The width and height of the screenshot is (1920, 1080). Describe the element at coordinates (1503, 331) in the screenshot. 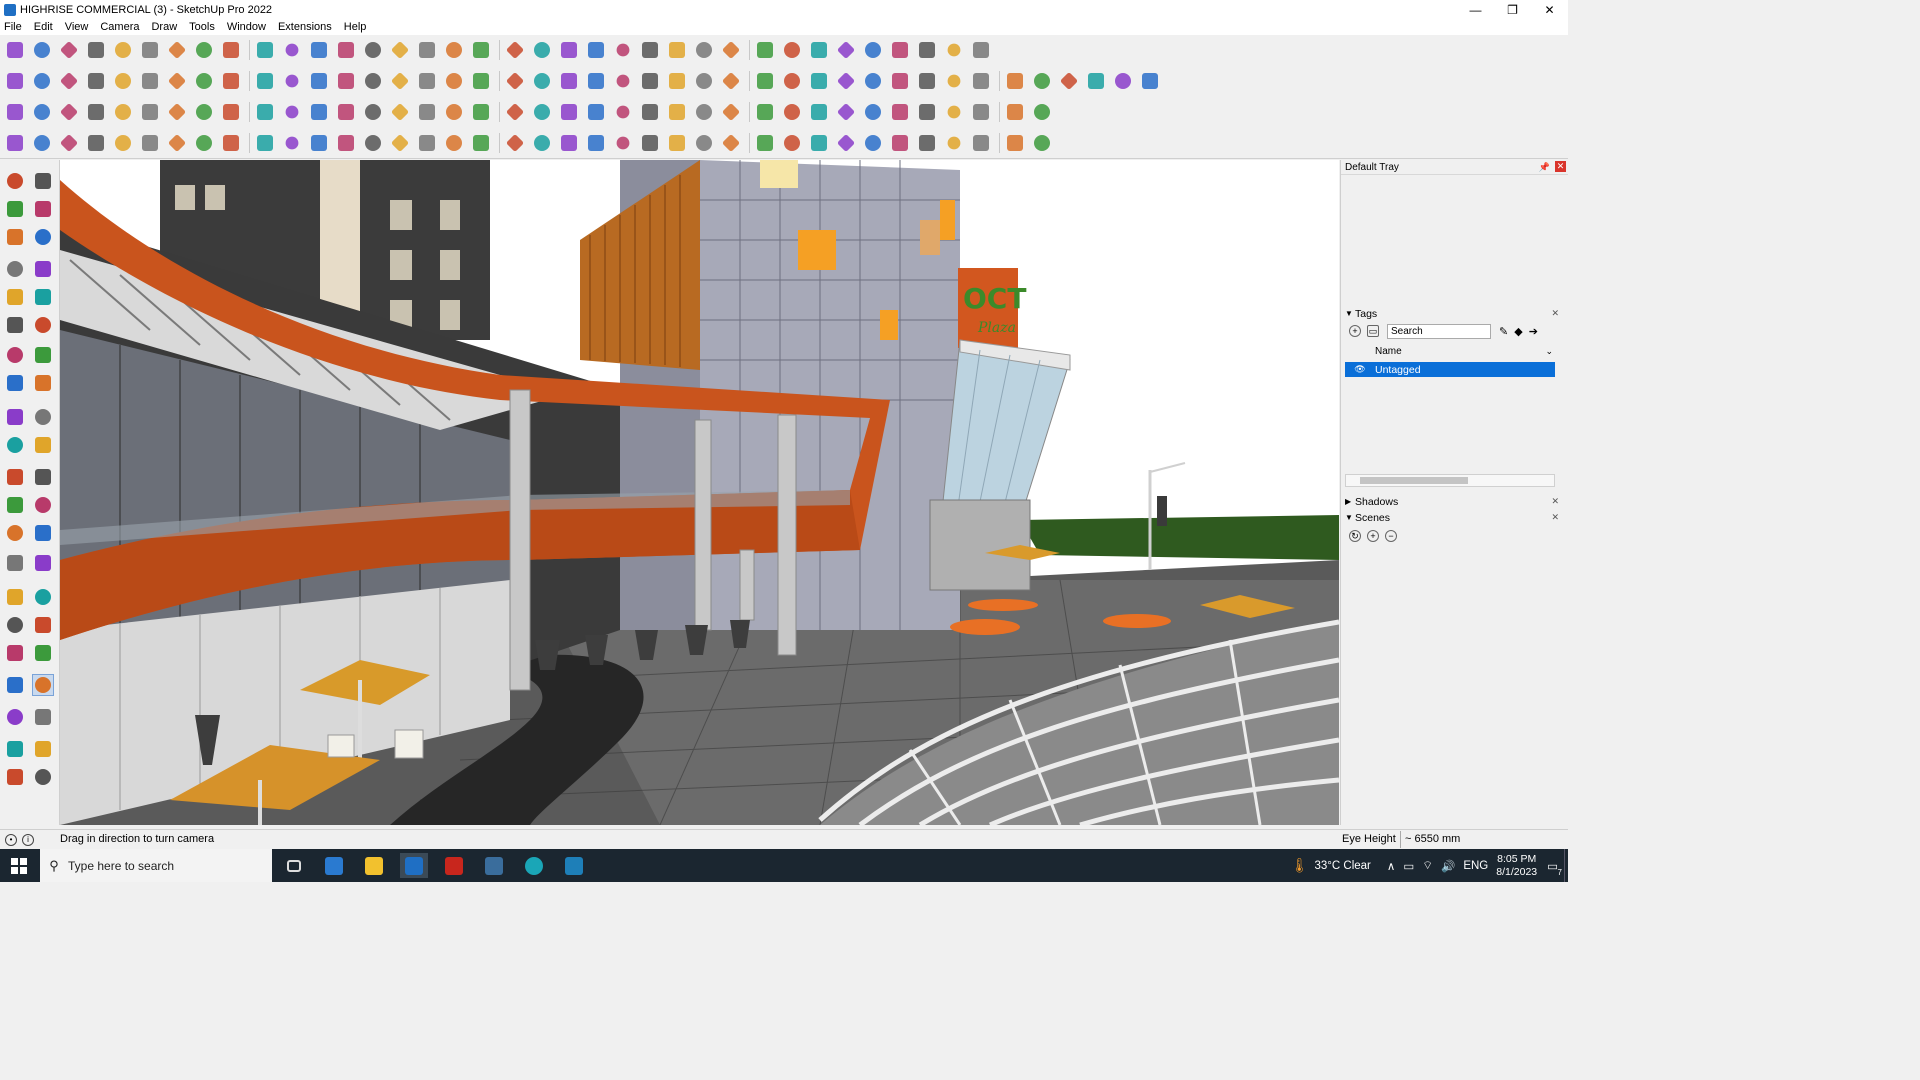

I see `pencil-icon: ✎` at that location.